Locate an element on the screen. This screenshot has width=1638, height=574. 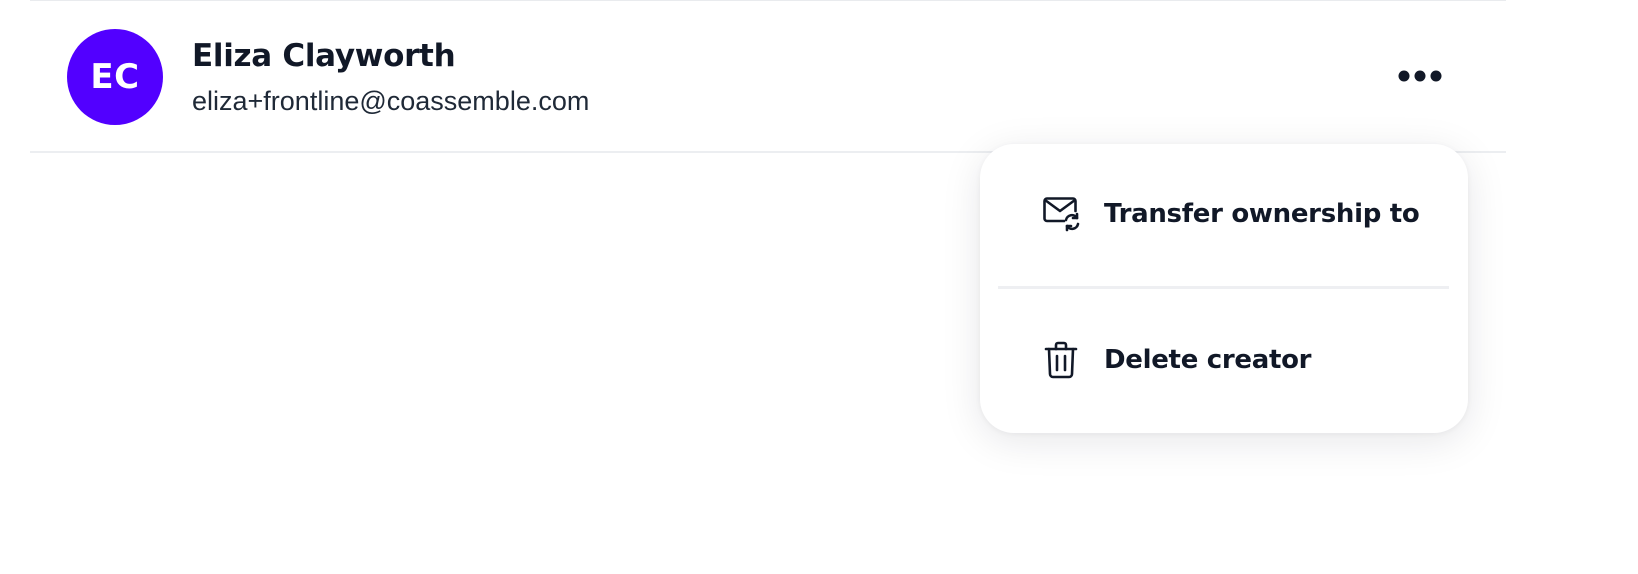
creator-name: Eliza Clayworth is located at coordinates (324, 56).